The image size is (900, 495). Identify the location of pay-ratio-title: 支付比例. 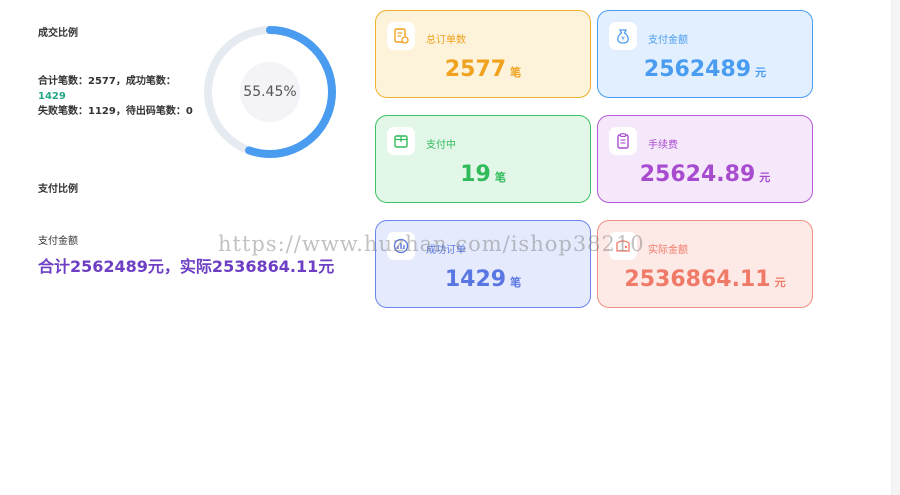
(58, 189).